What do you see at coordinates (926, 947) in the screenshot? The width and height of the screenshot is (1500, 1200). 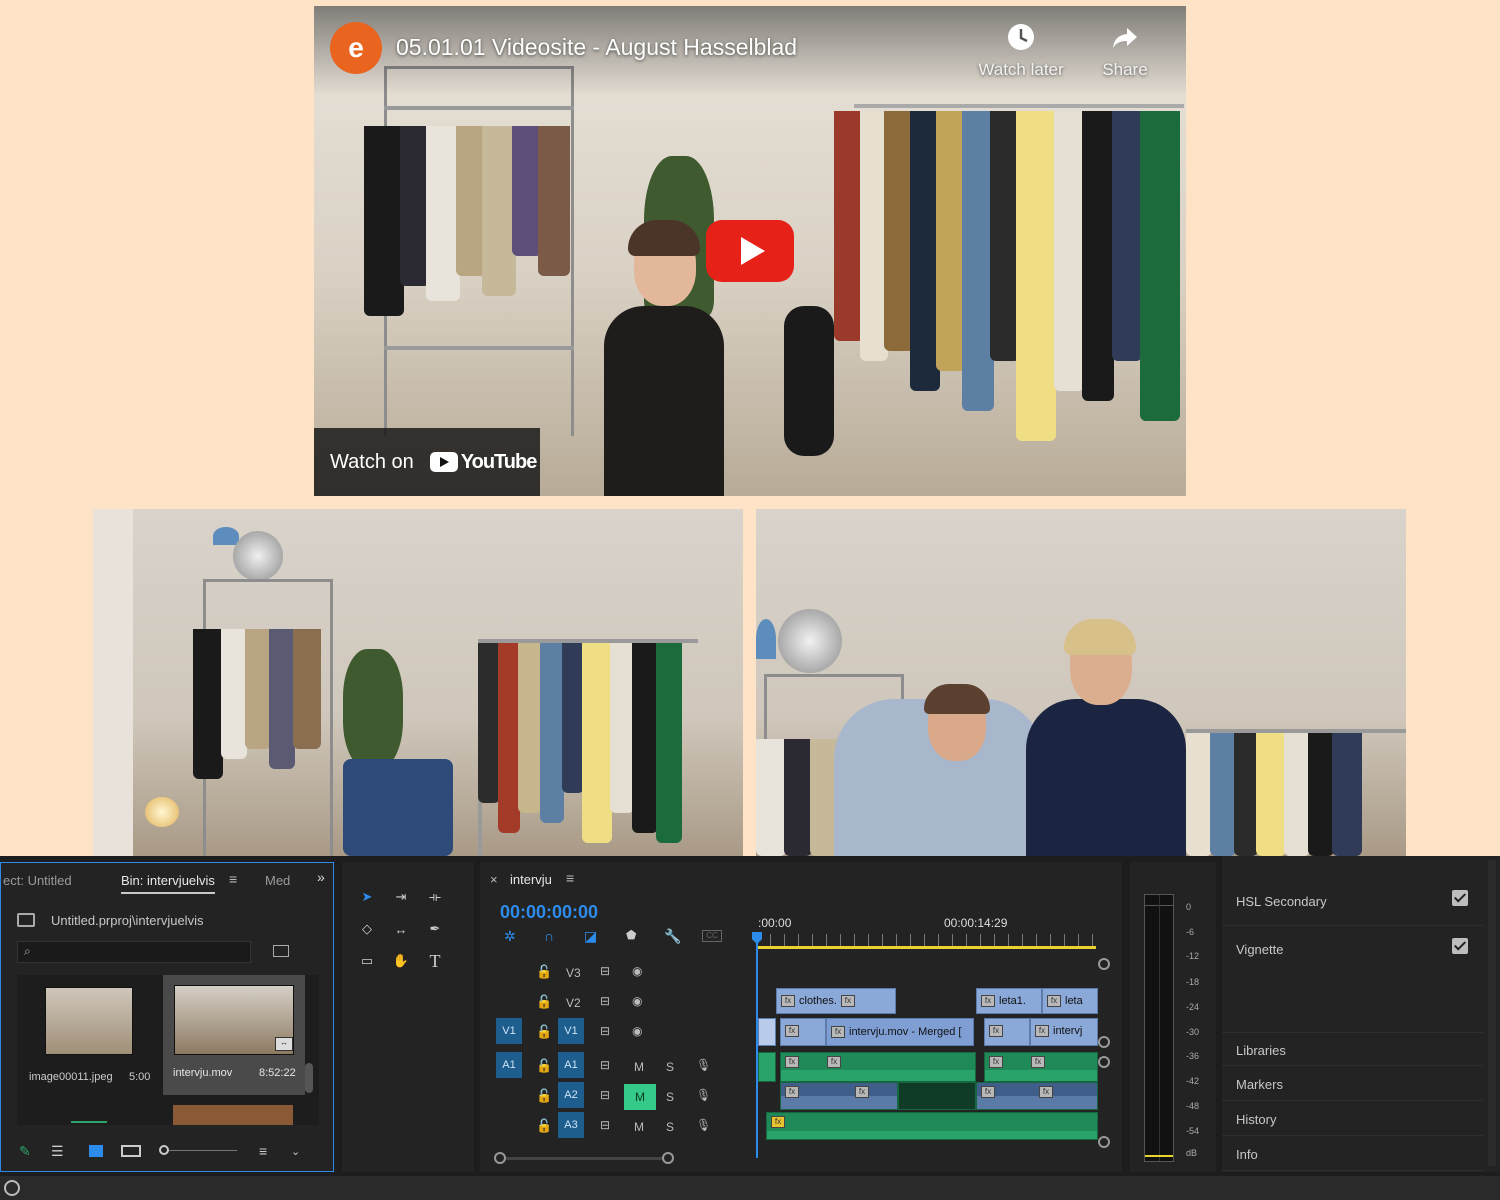 I see `work-area-bar` at bounding box center [926, 947].